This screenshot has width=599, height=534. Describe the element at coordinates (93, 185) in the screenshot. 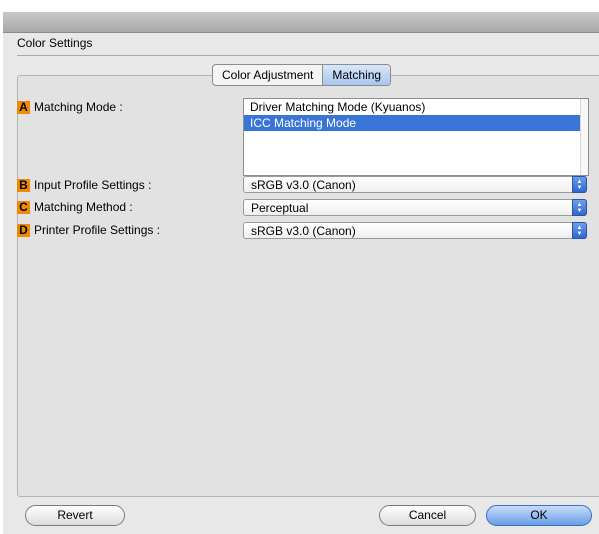

I see `input-profile-label: Input Profile Settings :` at that location.